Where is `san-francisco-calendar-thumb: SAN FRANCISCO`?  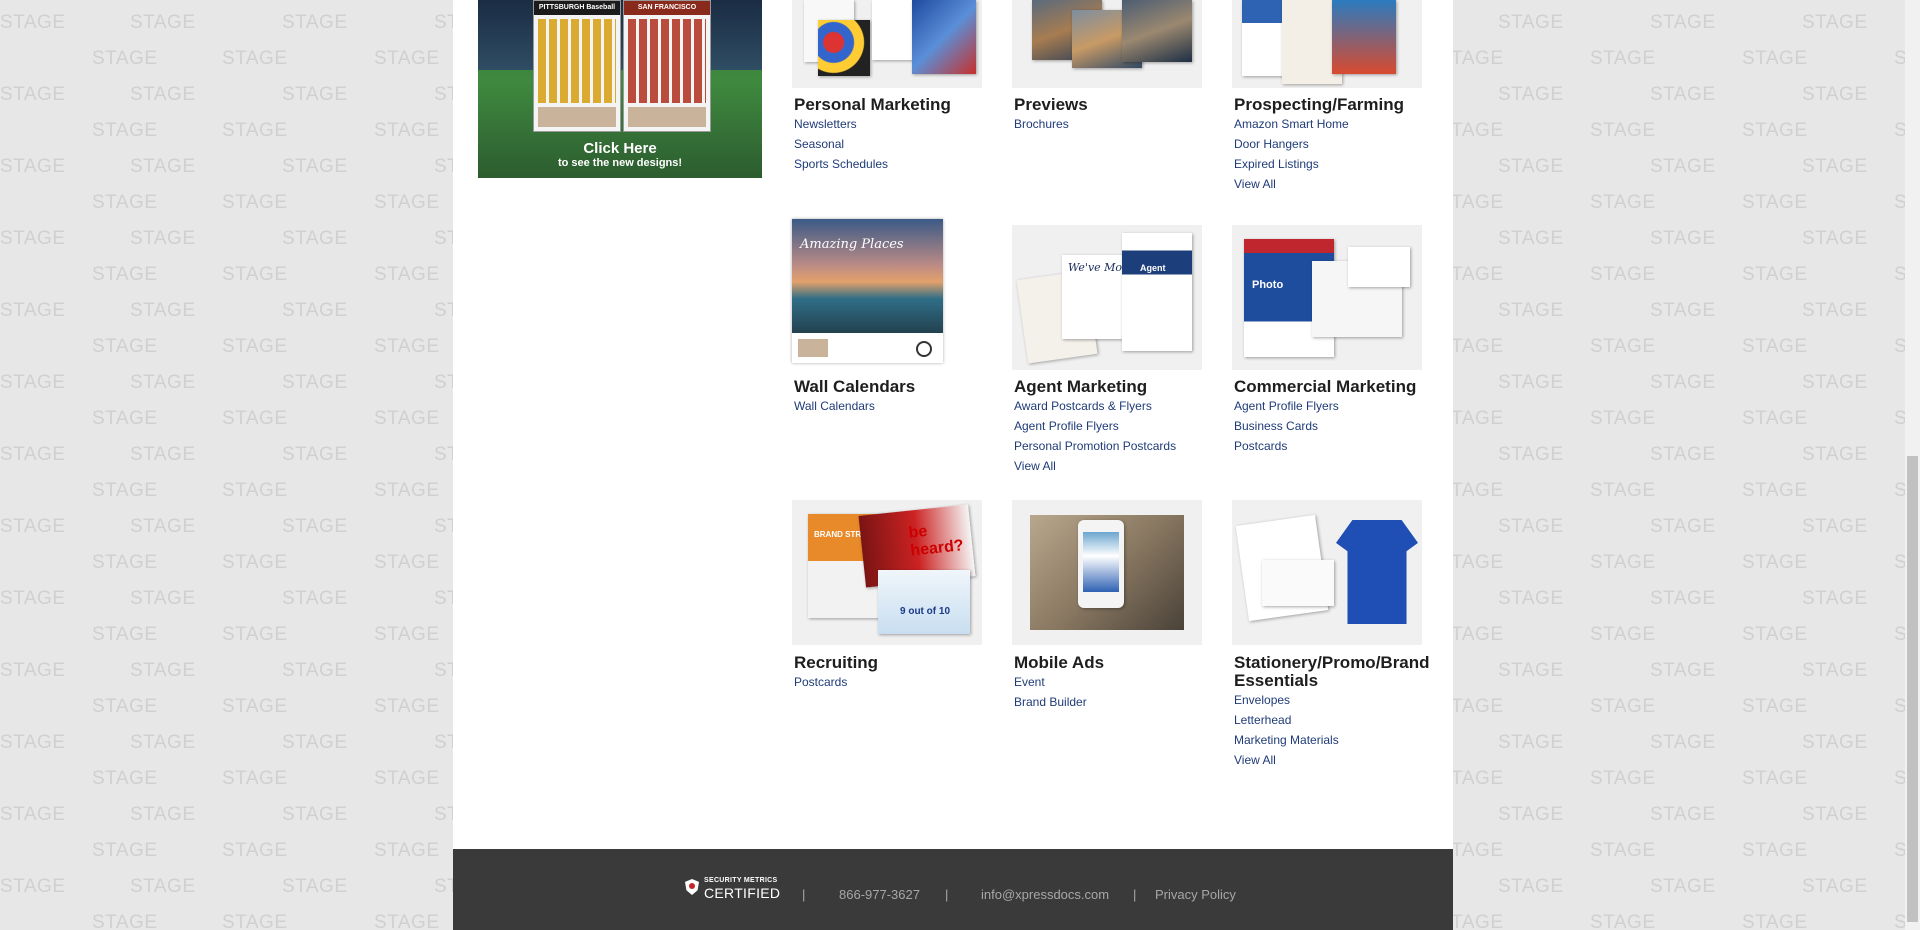
san-francisco-calendar-thumb: SAN FRANCISCO is located at coordinates (667, 66).